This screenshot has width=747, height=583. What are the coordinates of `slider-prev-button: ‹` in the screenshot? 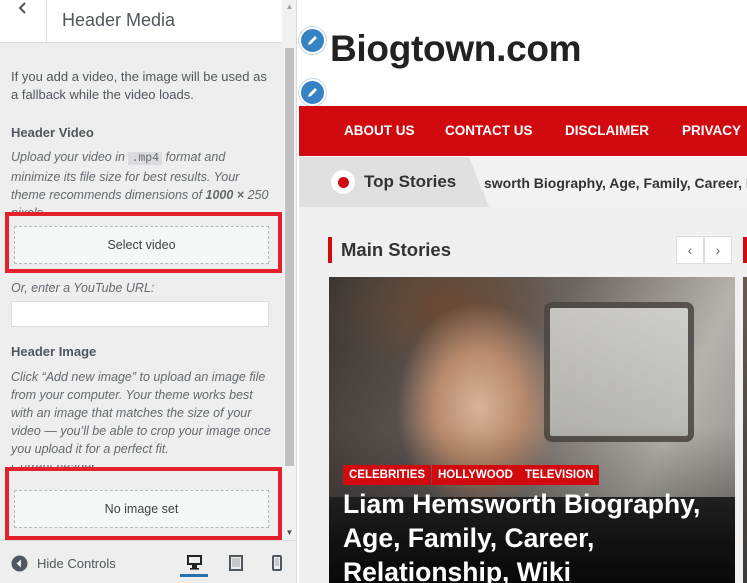 It's located at (690, 250).